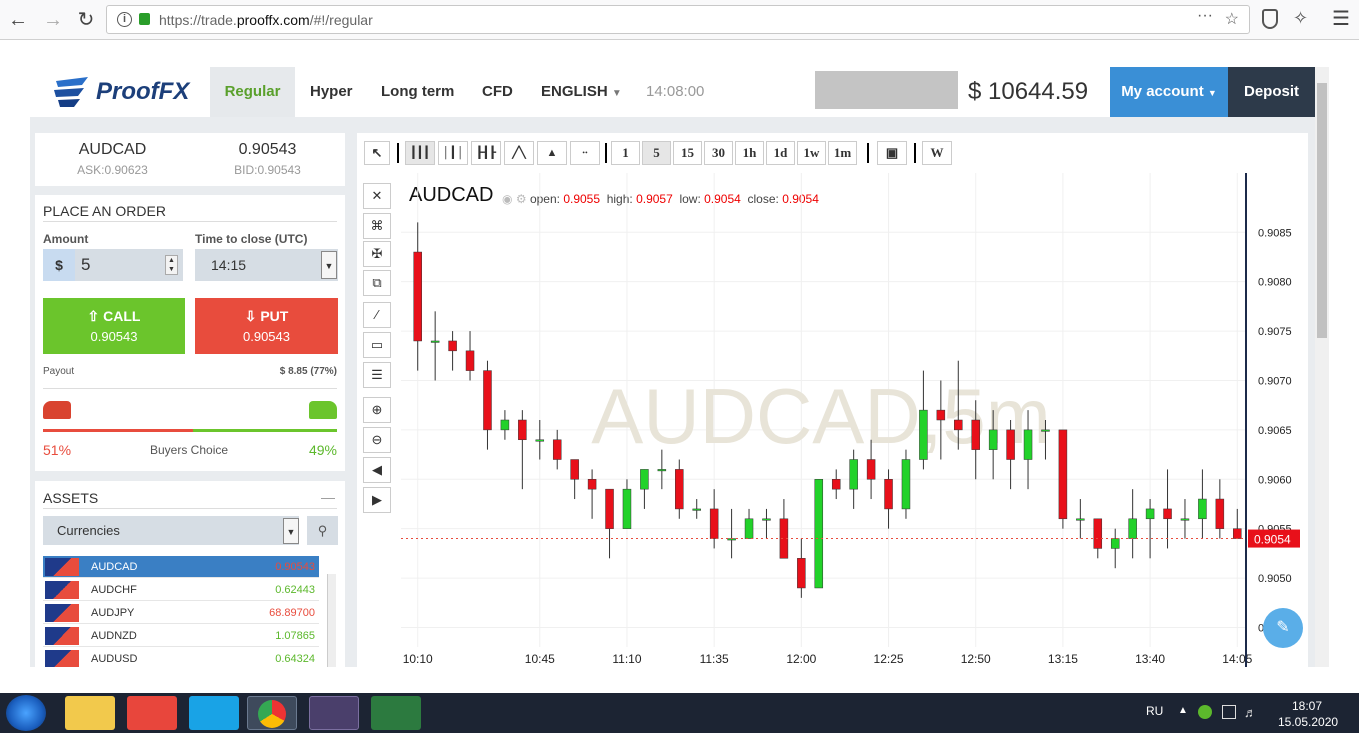 The width and height of the screenshot is (1359, 733). What do you see at coordinates (322, 530) in the screenshot?
I see `search-icon: ⚲` at bounding box center [322, 530].